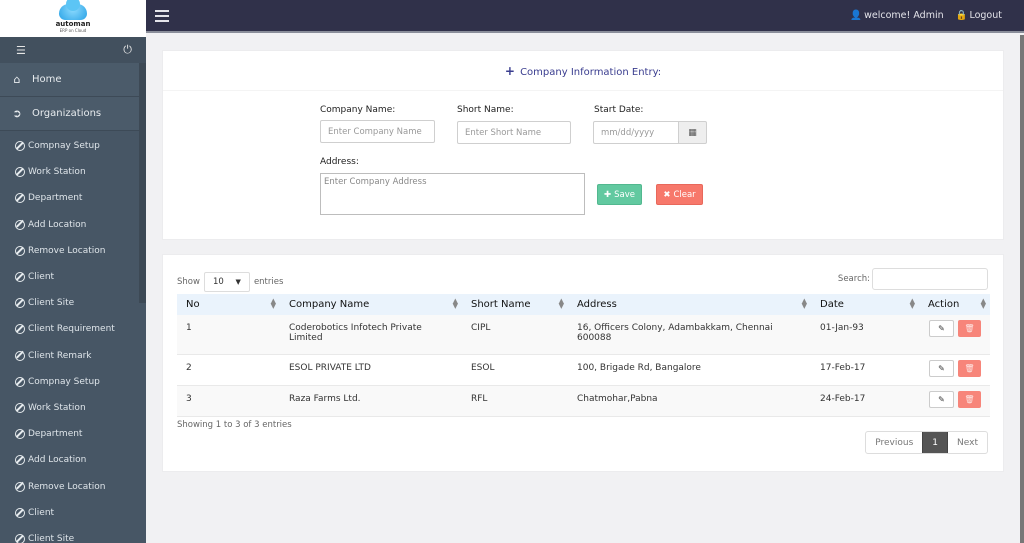  Describe the element at coordinates (21, 50) in the screenshot. I see `menu-icon: ☰` at that location.